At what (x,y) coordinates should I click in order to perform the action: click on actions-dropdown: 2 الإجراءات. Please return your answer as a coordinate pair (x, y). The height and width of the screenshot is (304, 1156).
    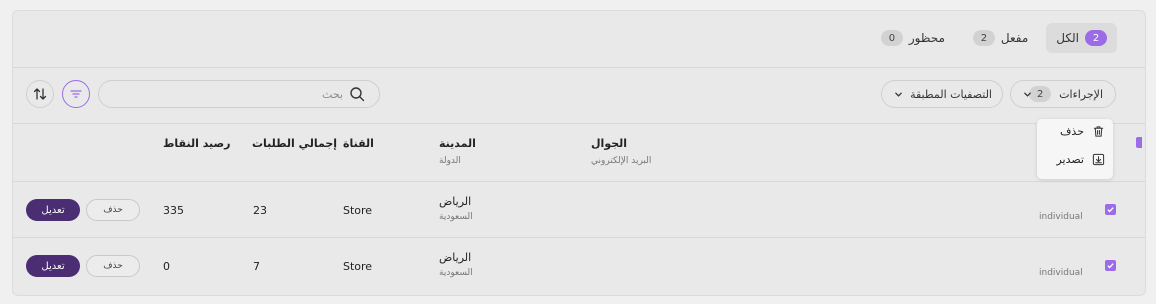
    Looking at the image, I should click on (1063, 94).